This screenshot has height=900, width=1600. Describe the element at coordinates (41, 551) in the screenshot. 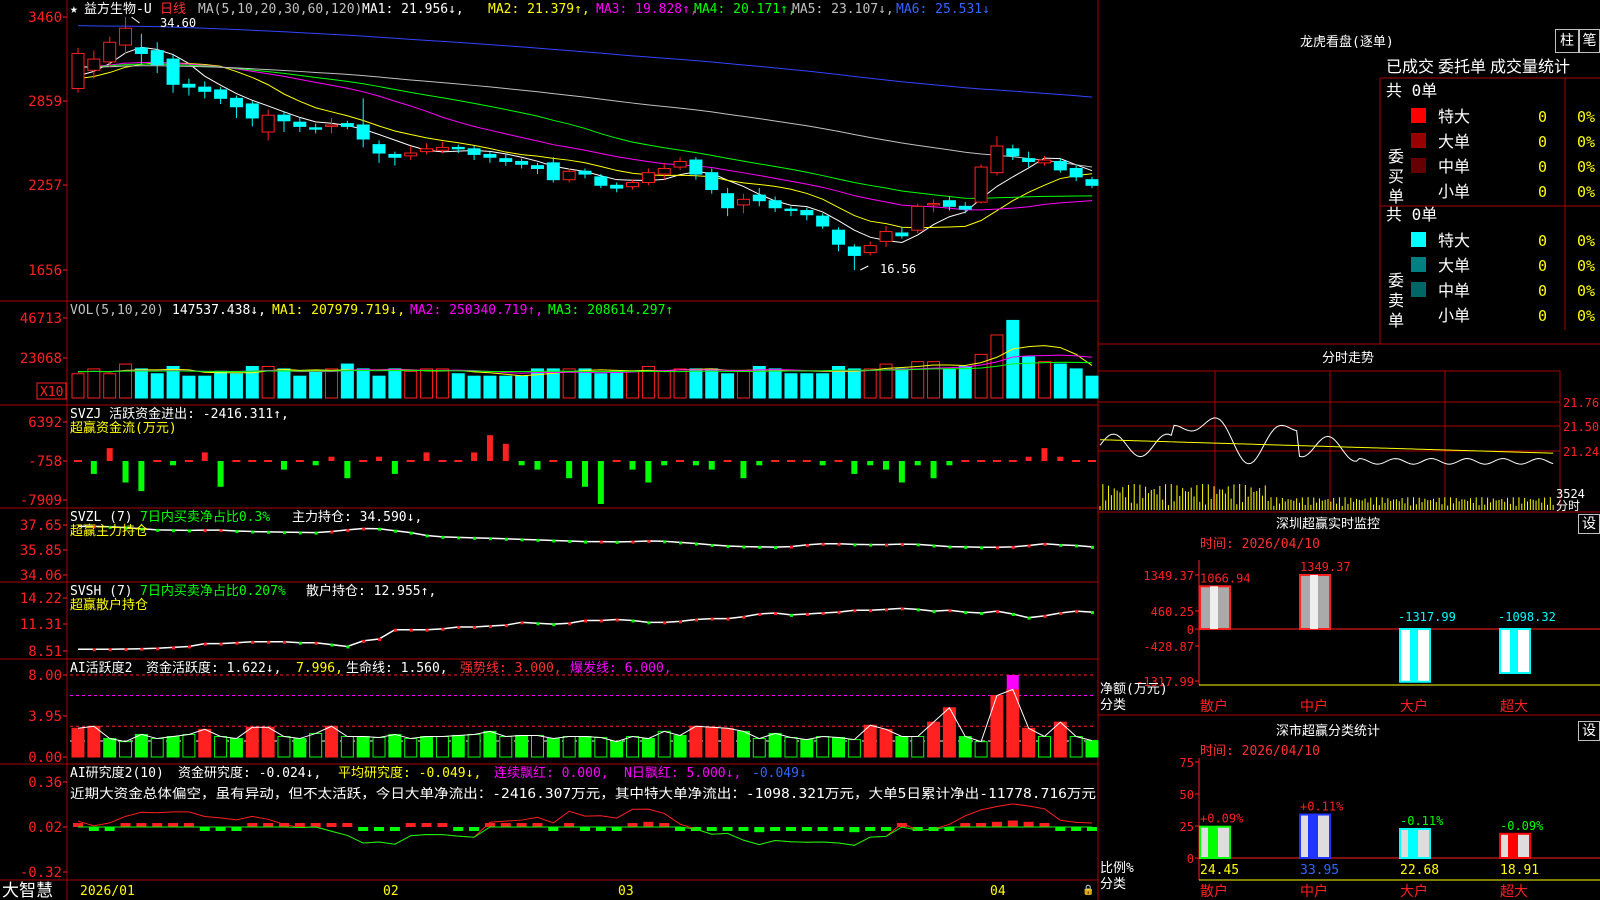

I see `axis-tick-label: 35.85` at that location.